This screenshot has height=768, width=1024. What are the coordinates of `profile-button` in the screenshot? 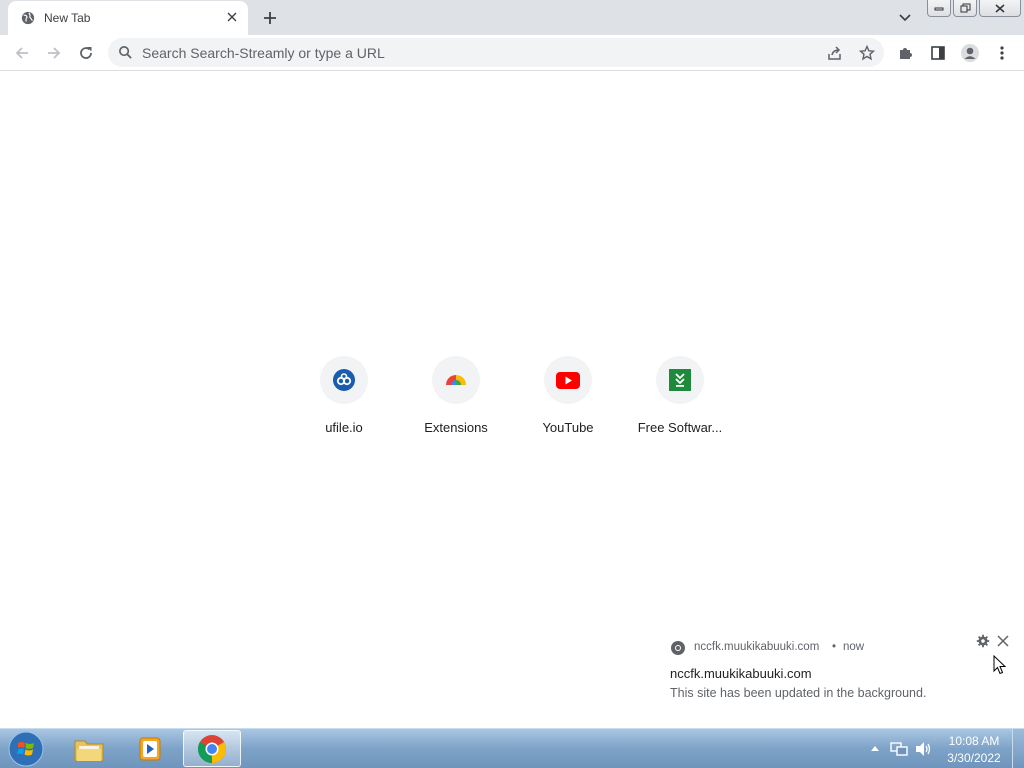 It's located at (970, 53).